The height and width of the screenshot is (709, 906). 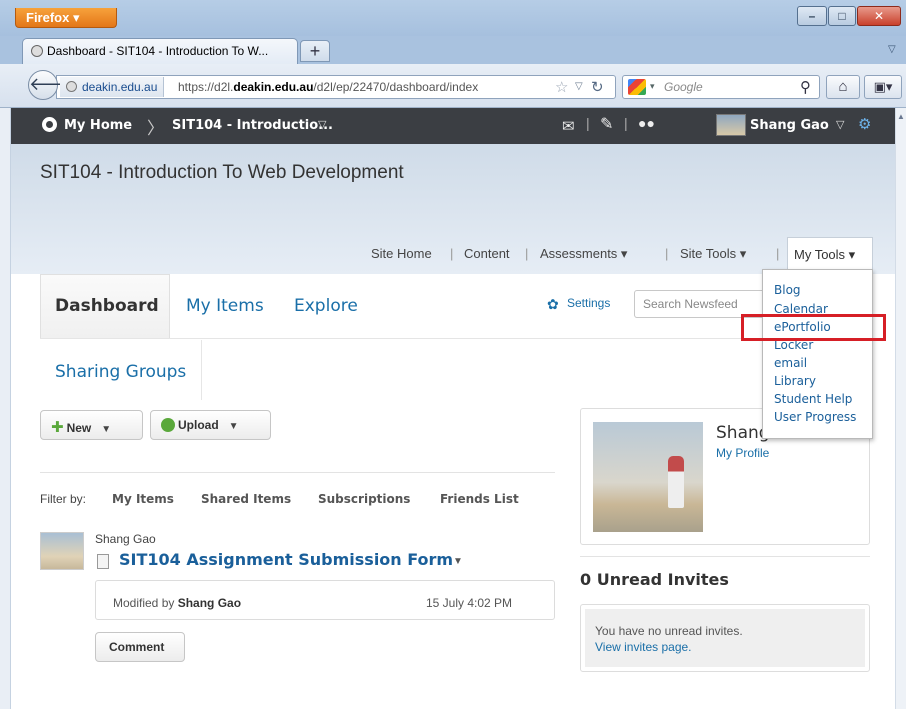 What do you see at coordinates (654, 579) in the screenshot?
I see `invites-title: 0 Unread Invites` at bounding box center [654, 579].